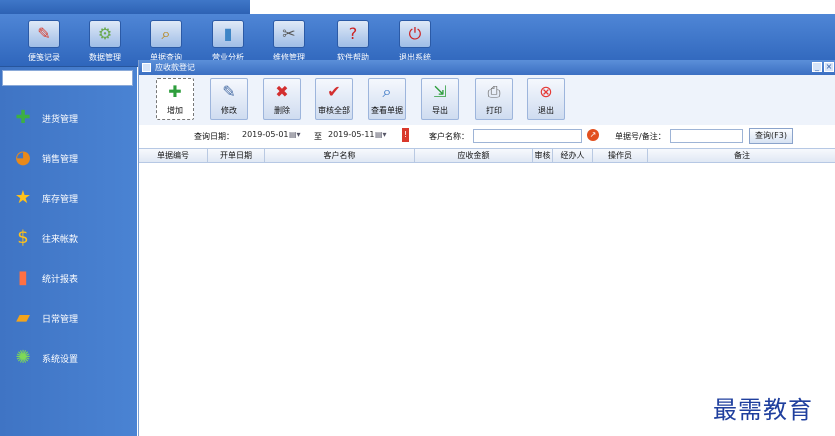  I want to click on window-icon, so click(146, 67).